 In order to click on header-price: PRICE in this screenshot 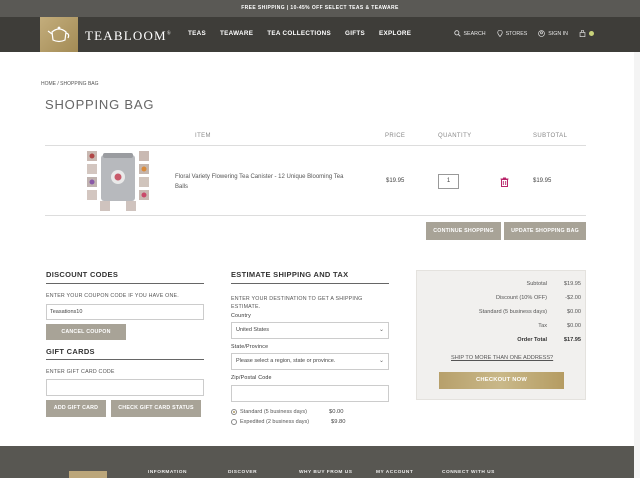, I will do `click(395, 136)`.